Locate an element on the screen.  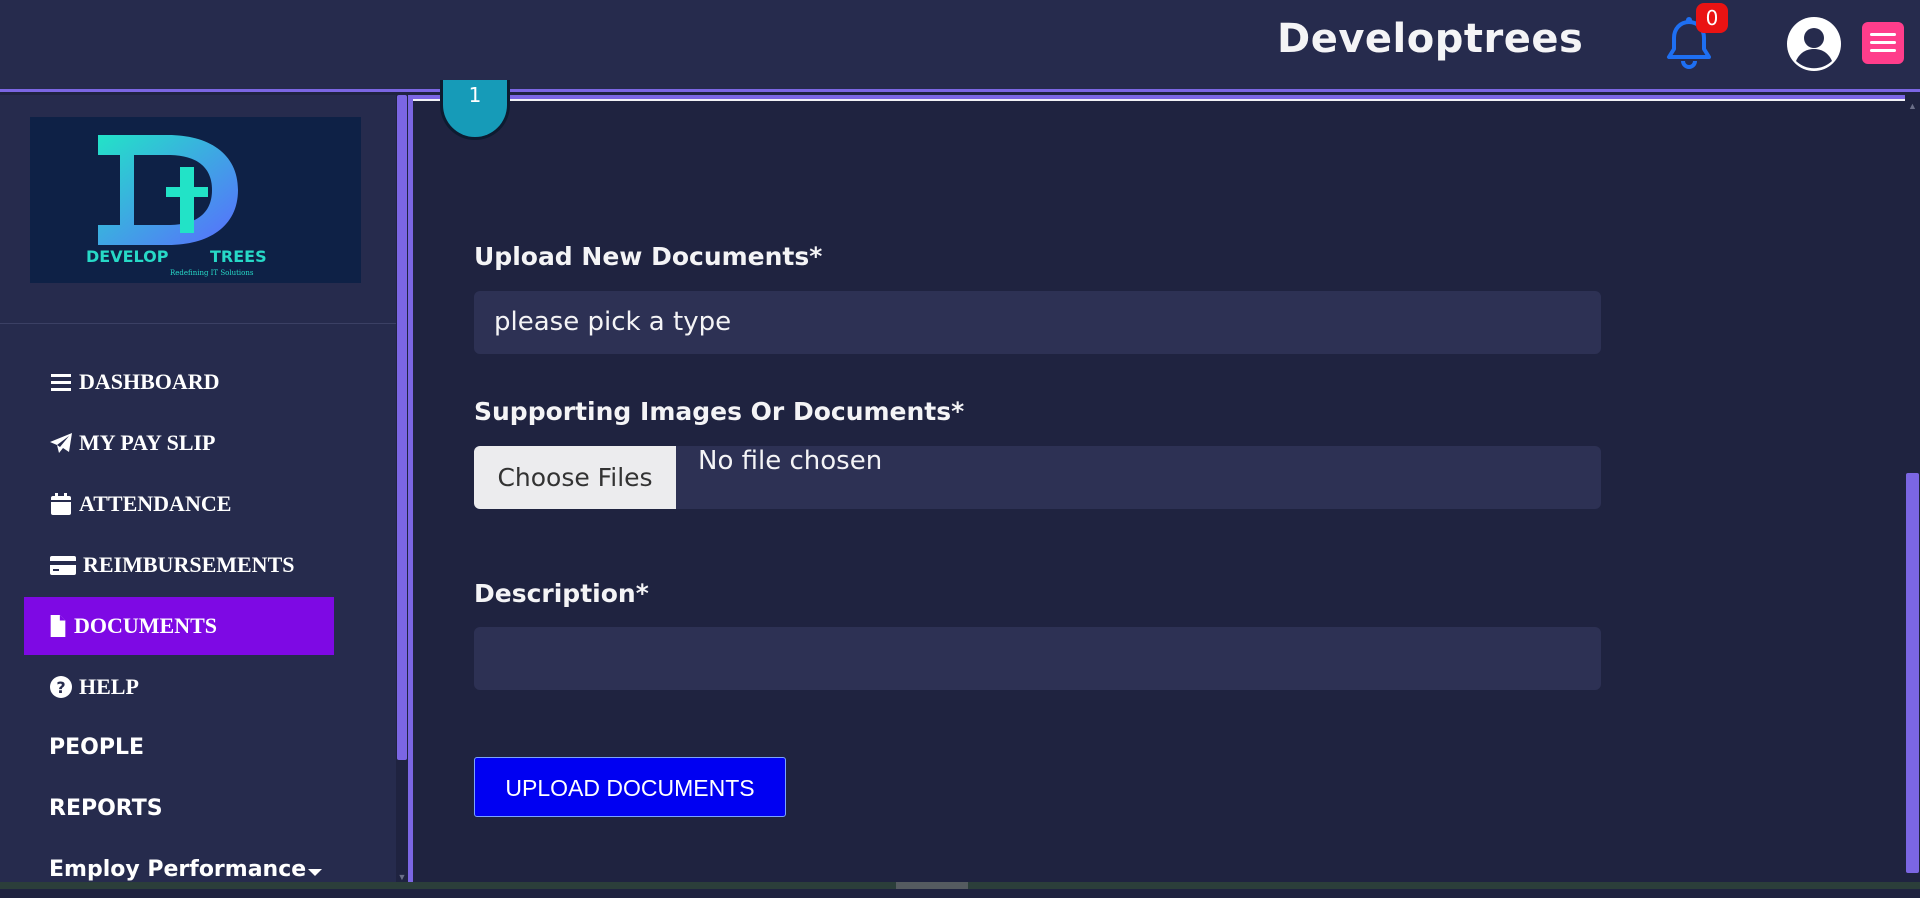
sidebar-item-label: DASHBOARD is located at coordinates (149, 381).